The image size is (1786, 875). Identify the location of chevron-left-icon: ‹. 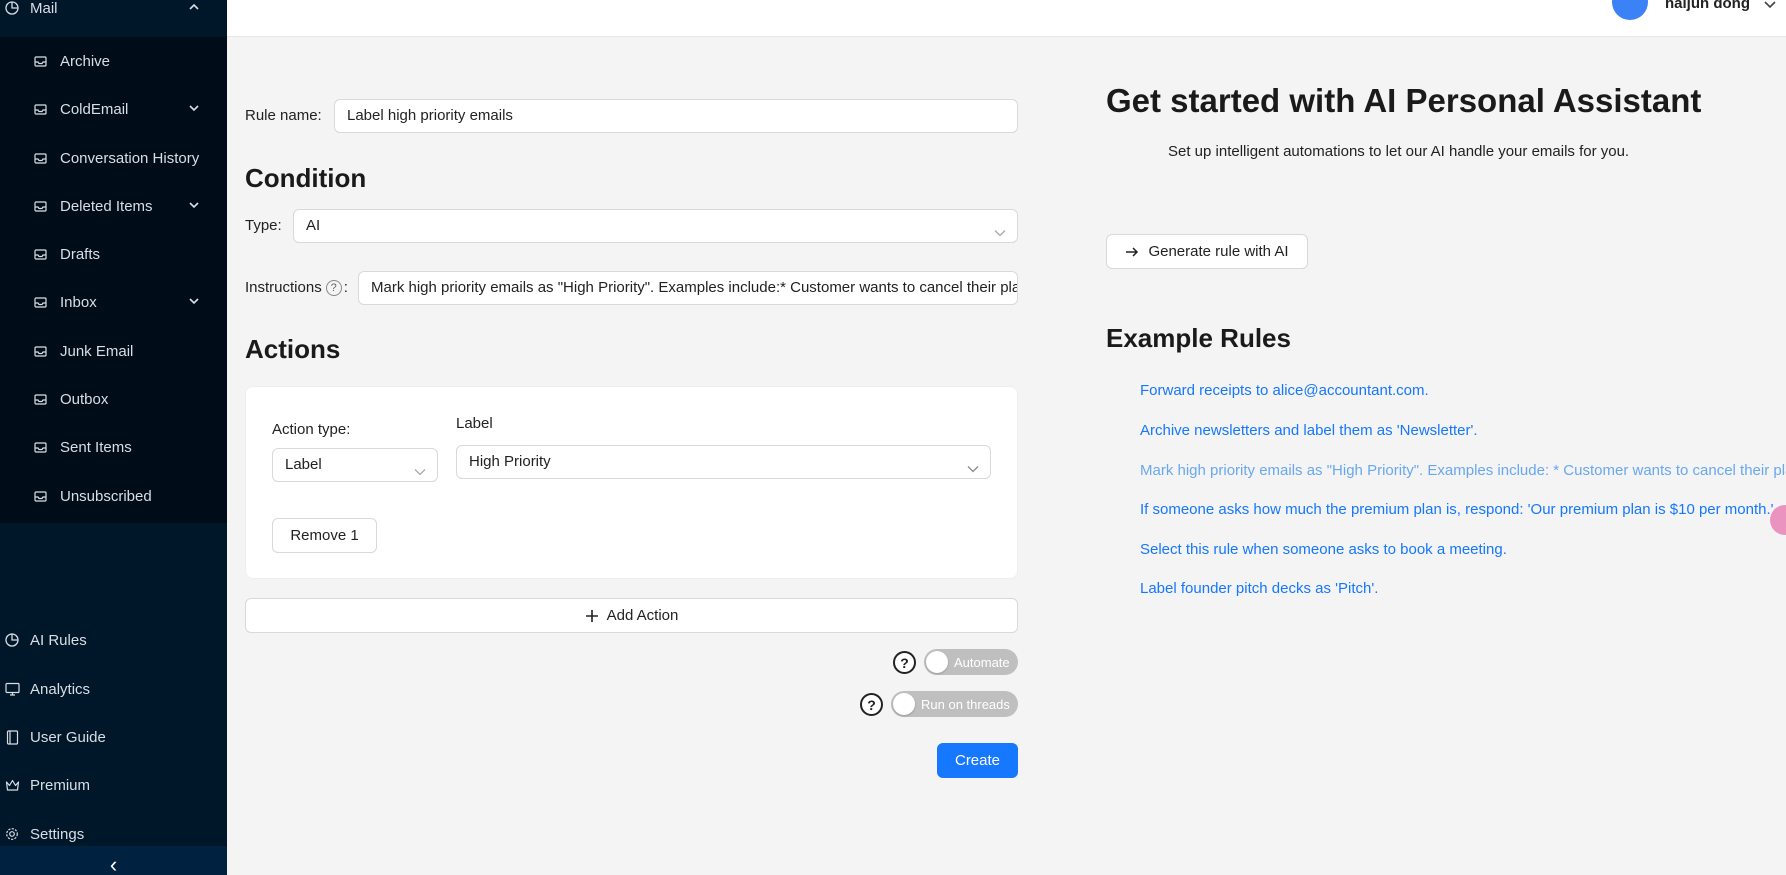
(113, 863).